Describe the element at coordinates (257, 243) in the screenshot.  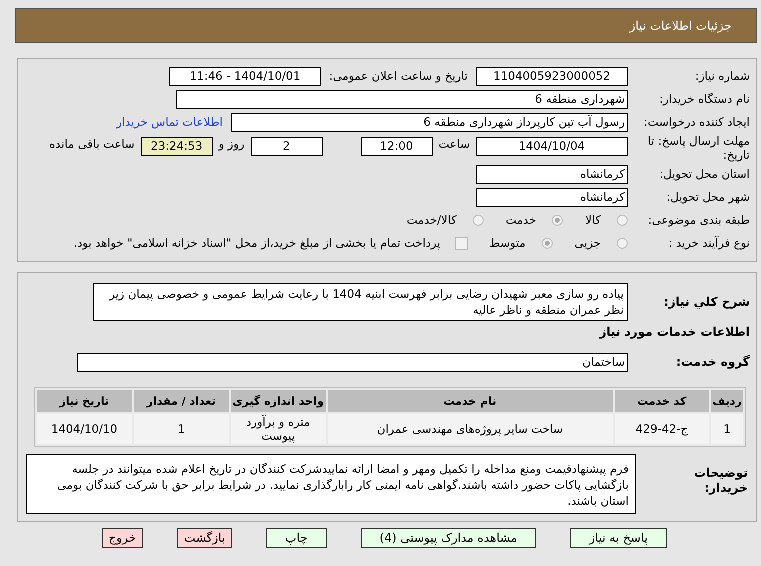
I see `option-label: پرداخت تمام یا بخشی از مبلغ خرید،از محل "اسناد خزانه اسلامی" خواهد بود.` at that location.